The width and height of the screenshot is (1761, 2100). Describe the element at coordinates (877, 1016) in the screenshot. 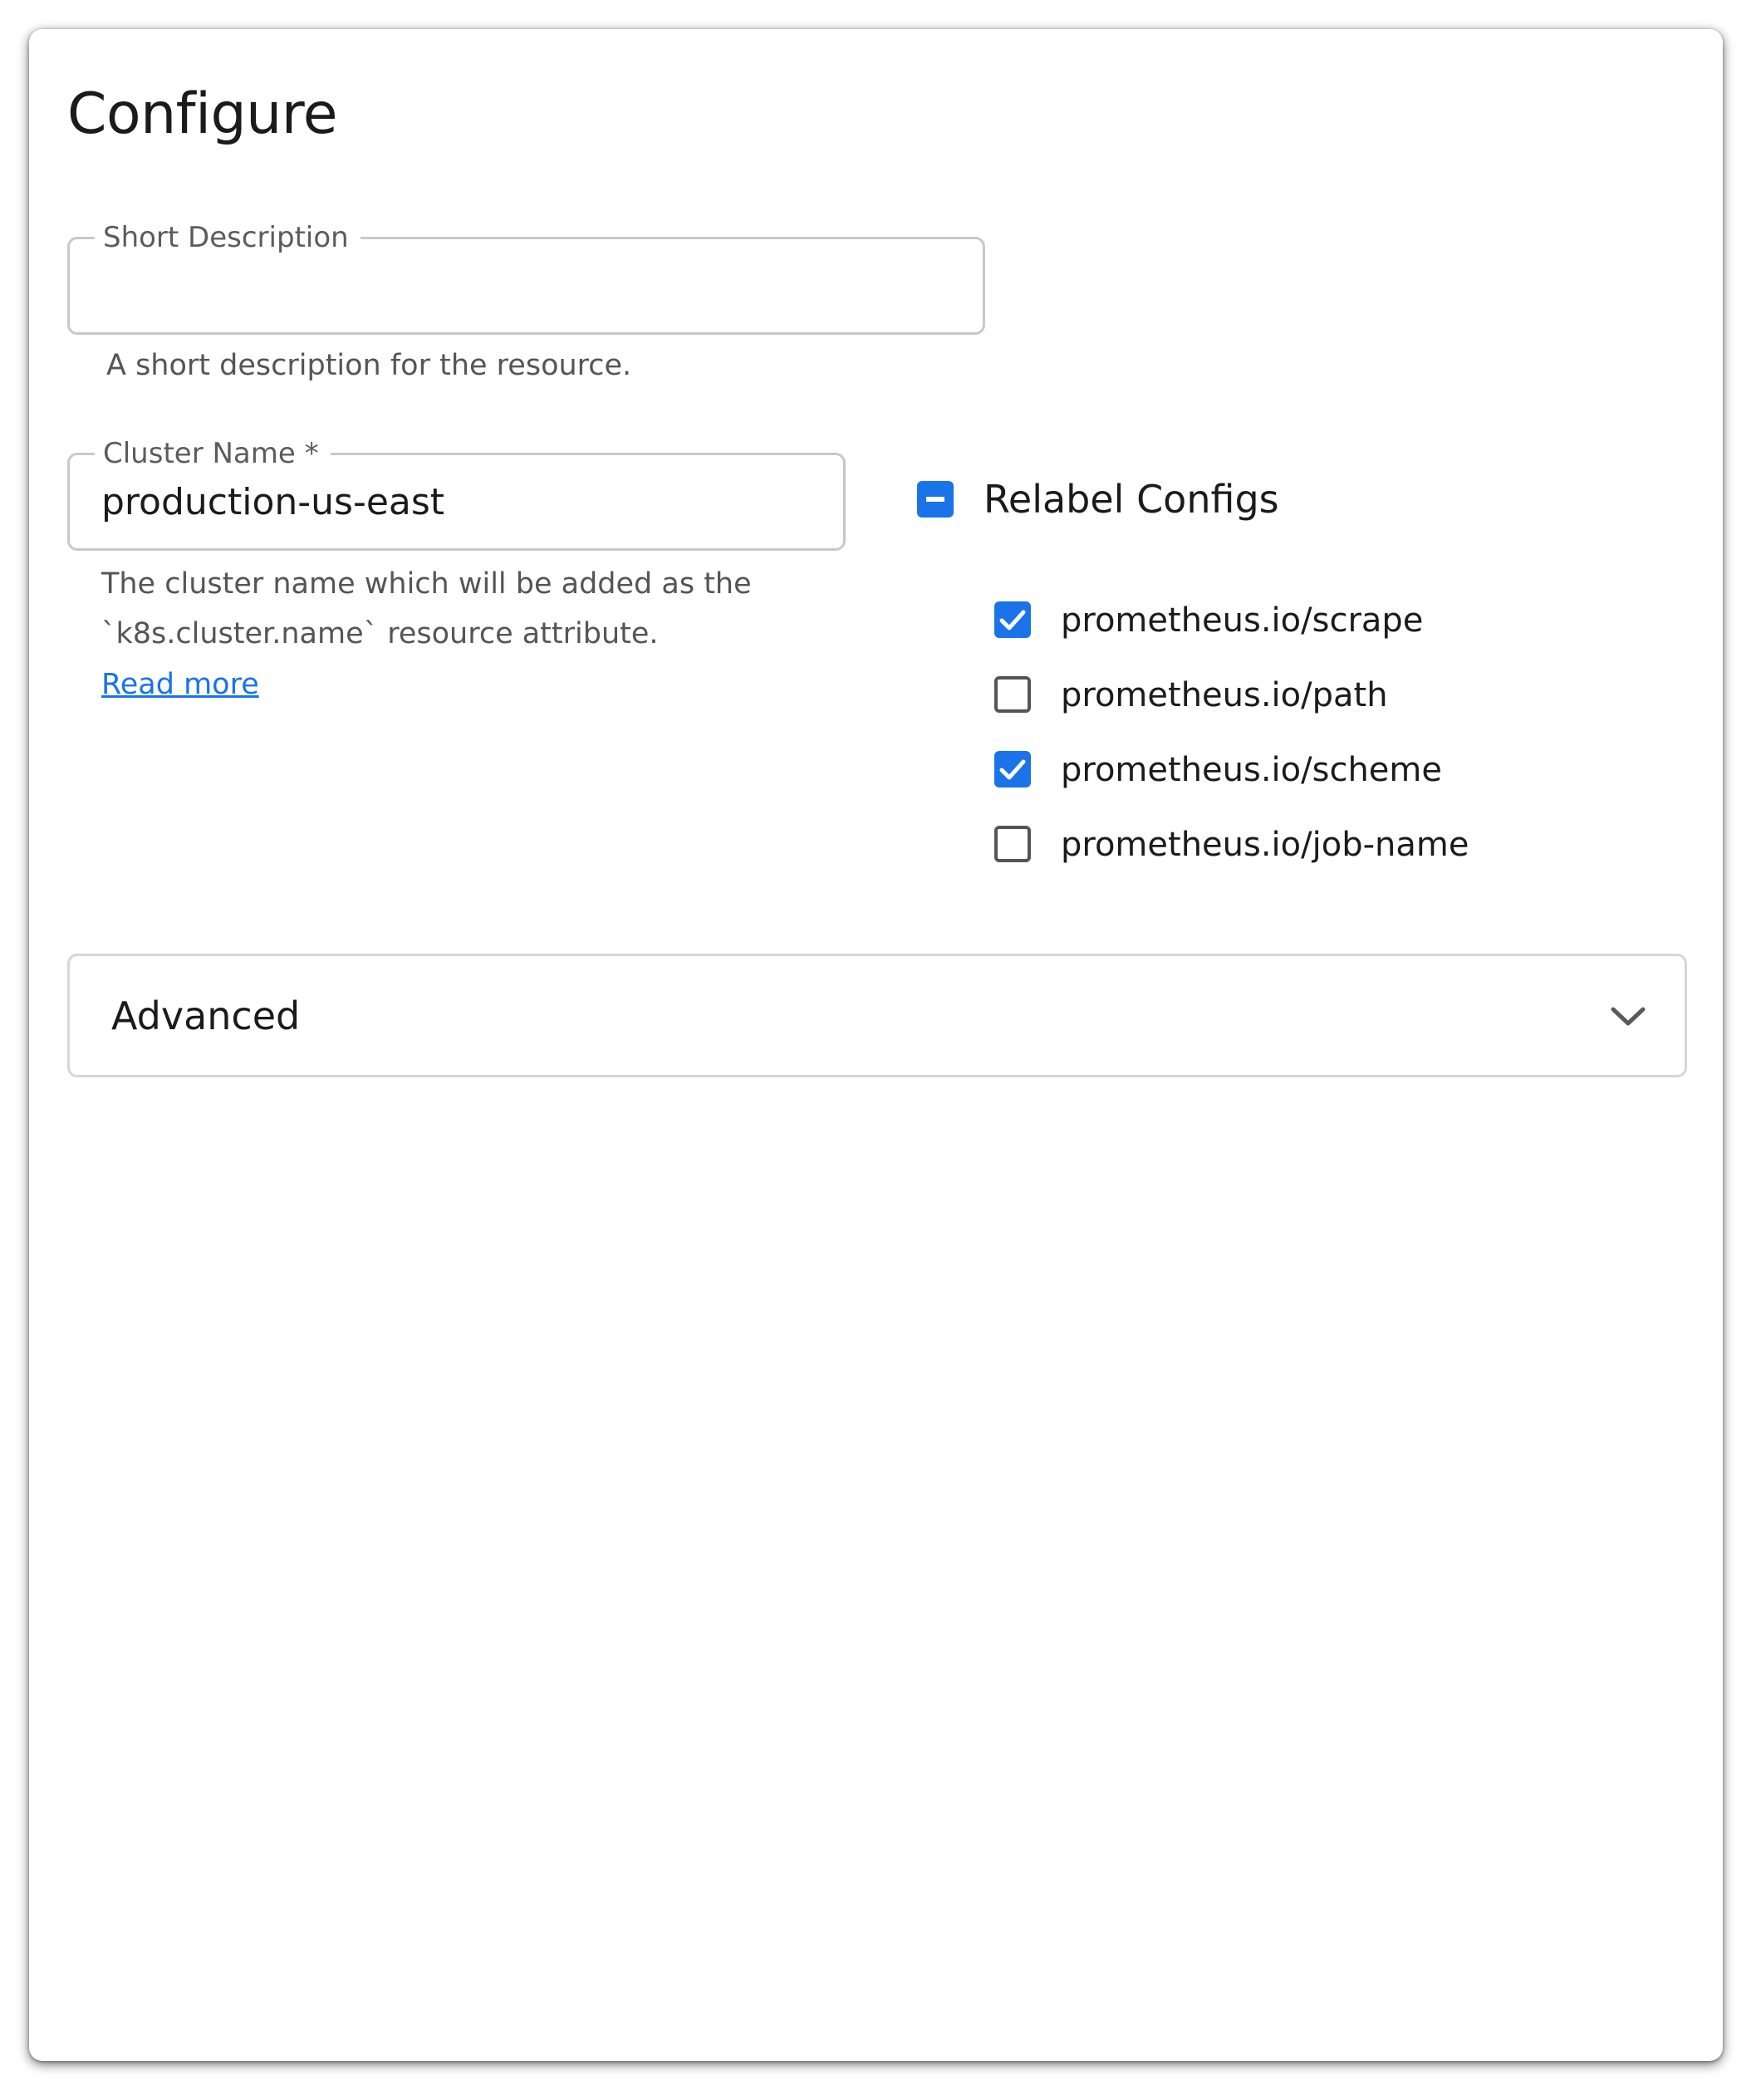

I see `advanced-accordion: Advanced` at that location.